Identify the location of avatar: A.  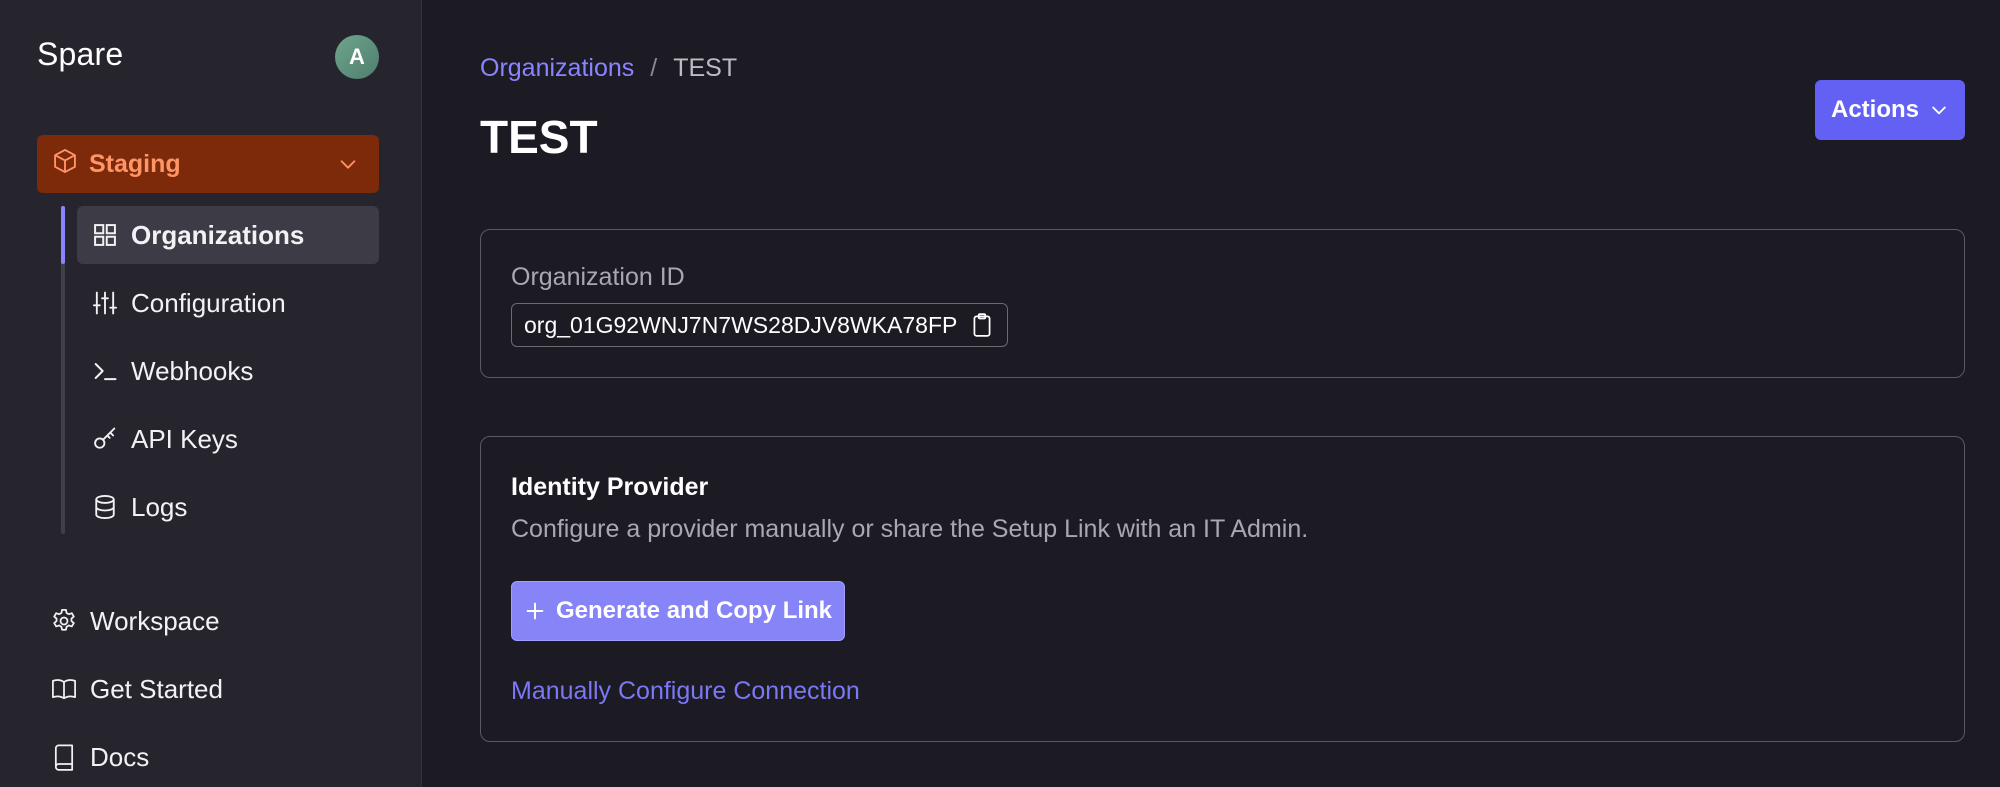
(357, 57).